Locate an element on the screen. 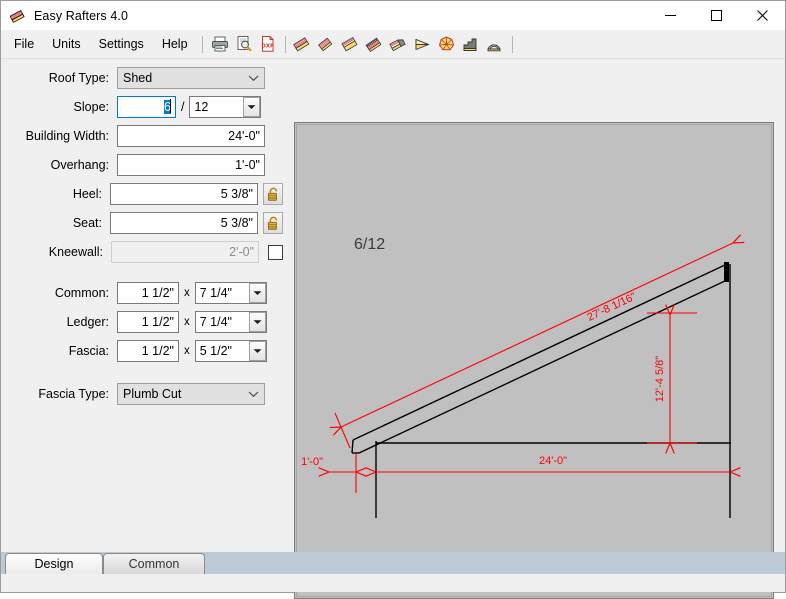 Image resolution: width=786 pixels, height=599 pixels. fascia-type-value: Plumb Cut is located at coordinates (152, 394).